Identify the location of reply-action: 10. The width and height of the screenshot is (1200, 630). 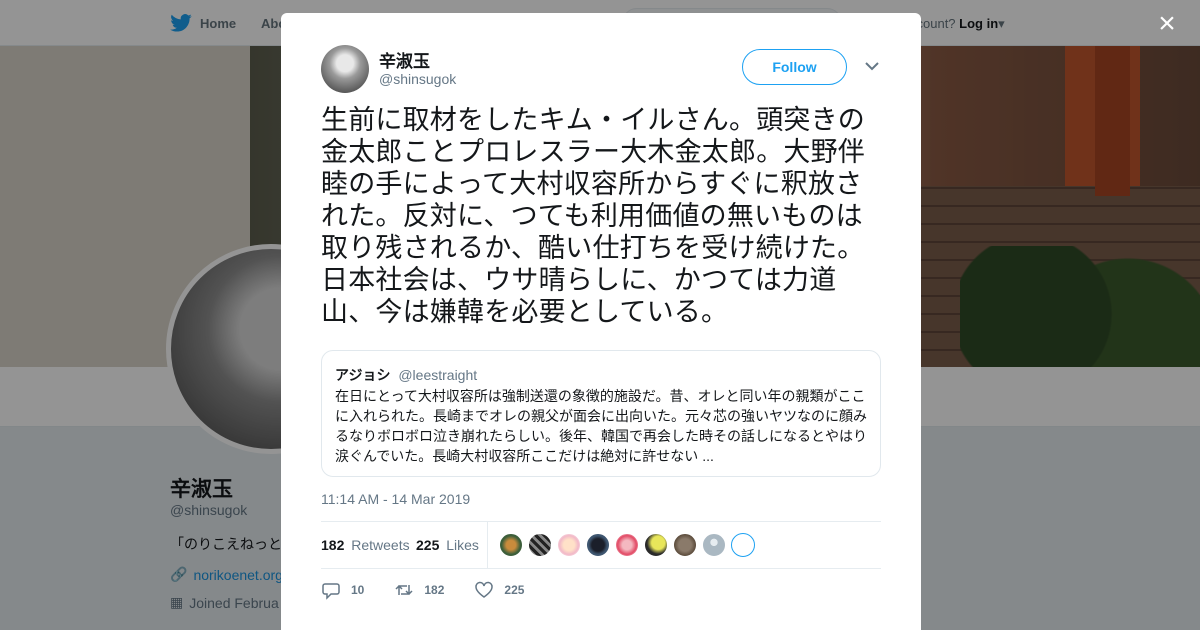
(342, 590).